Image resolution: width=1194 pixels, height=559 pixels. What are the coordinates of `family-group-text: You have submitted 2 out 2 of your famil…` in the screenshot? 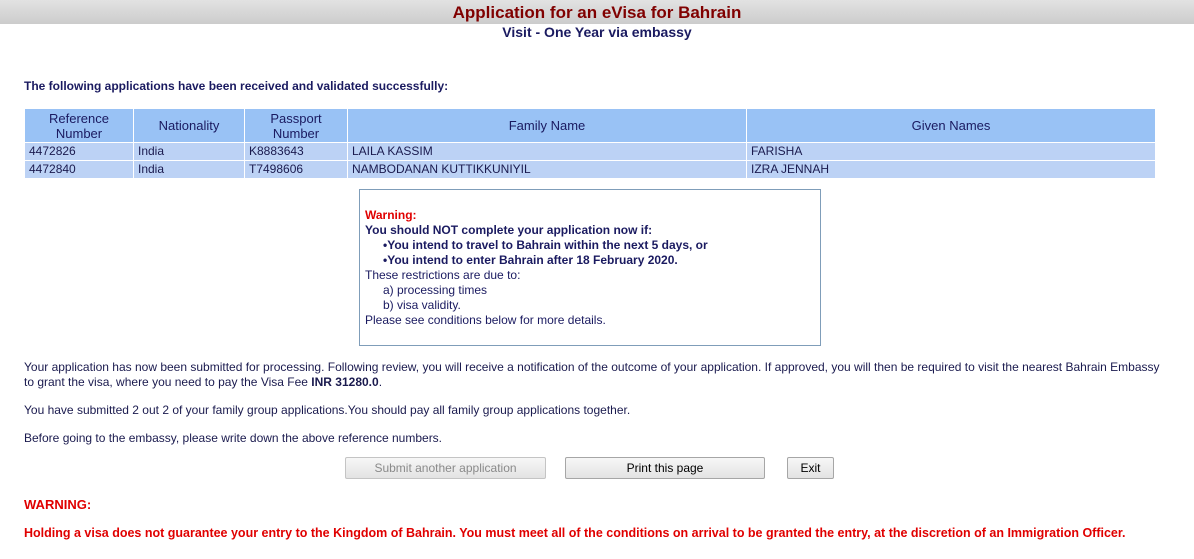 It's located at (327, 410).